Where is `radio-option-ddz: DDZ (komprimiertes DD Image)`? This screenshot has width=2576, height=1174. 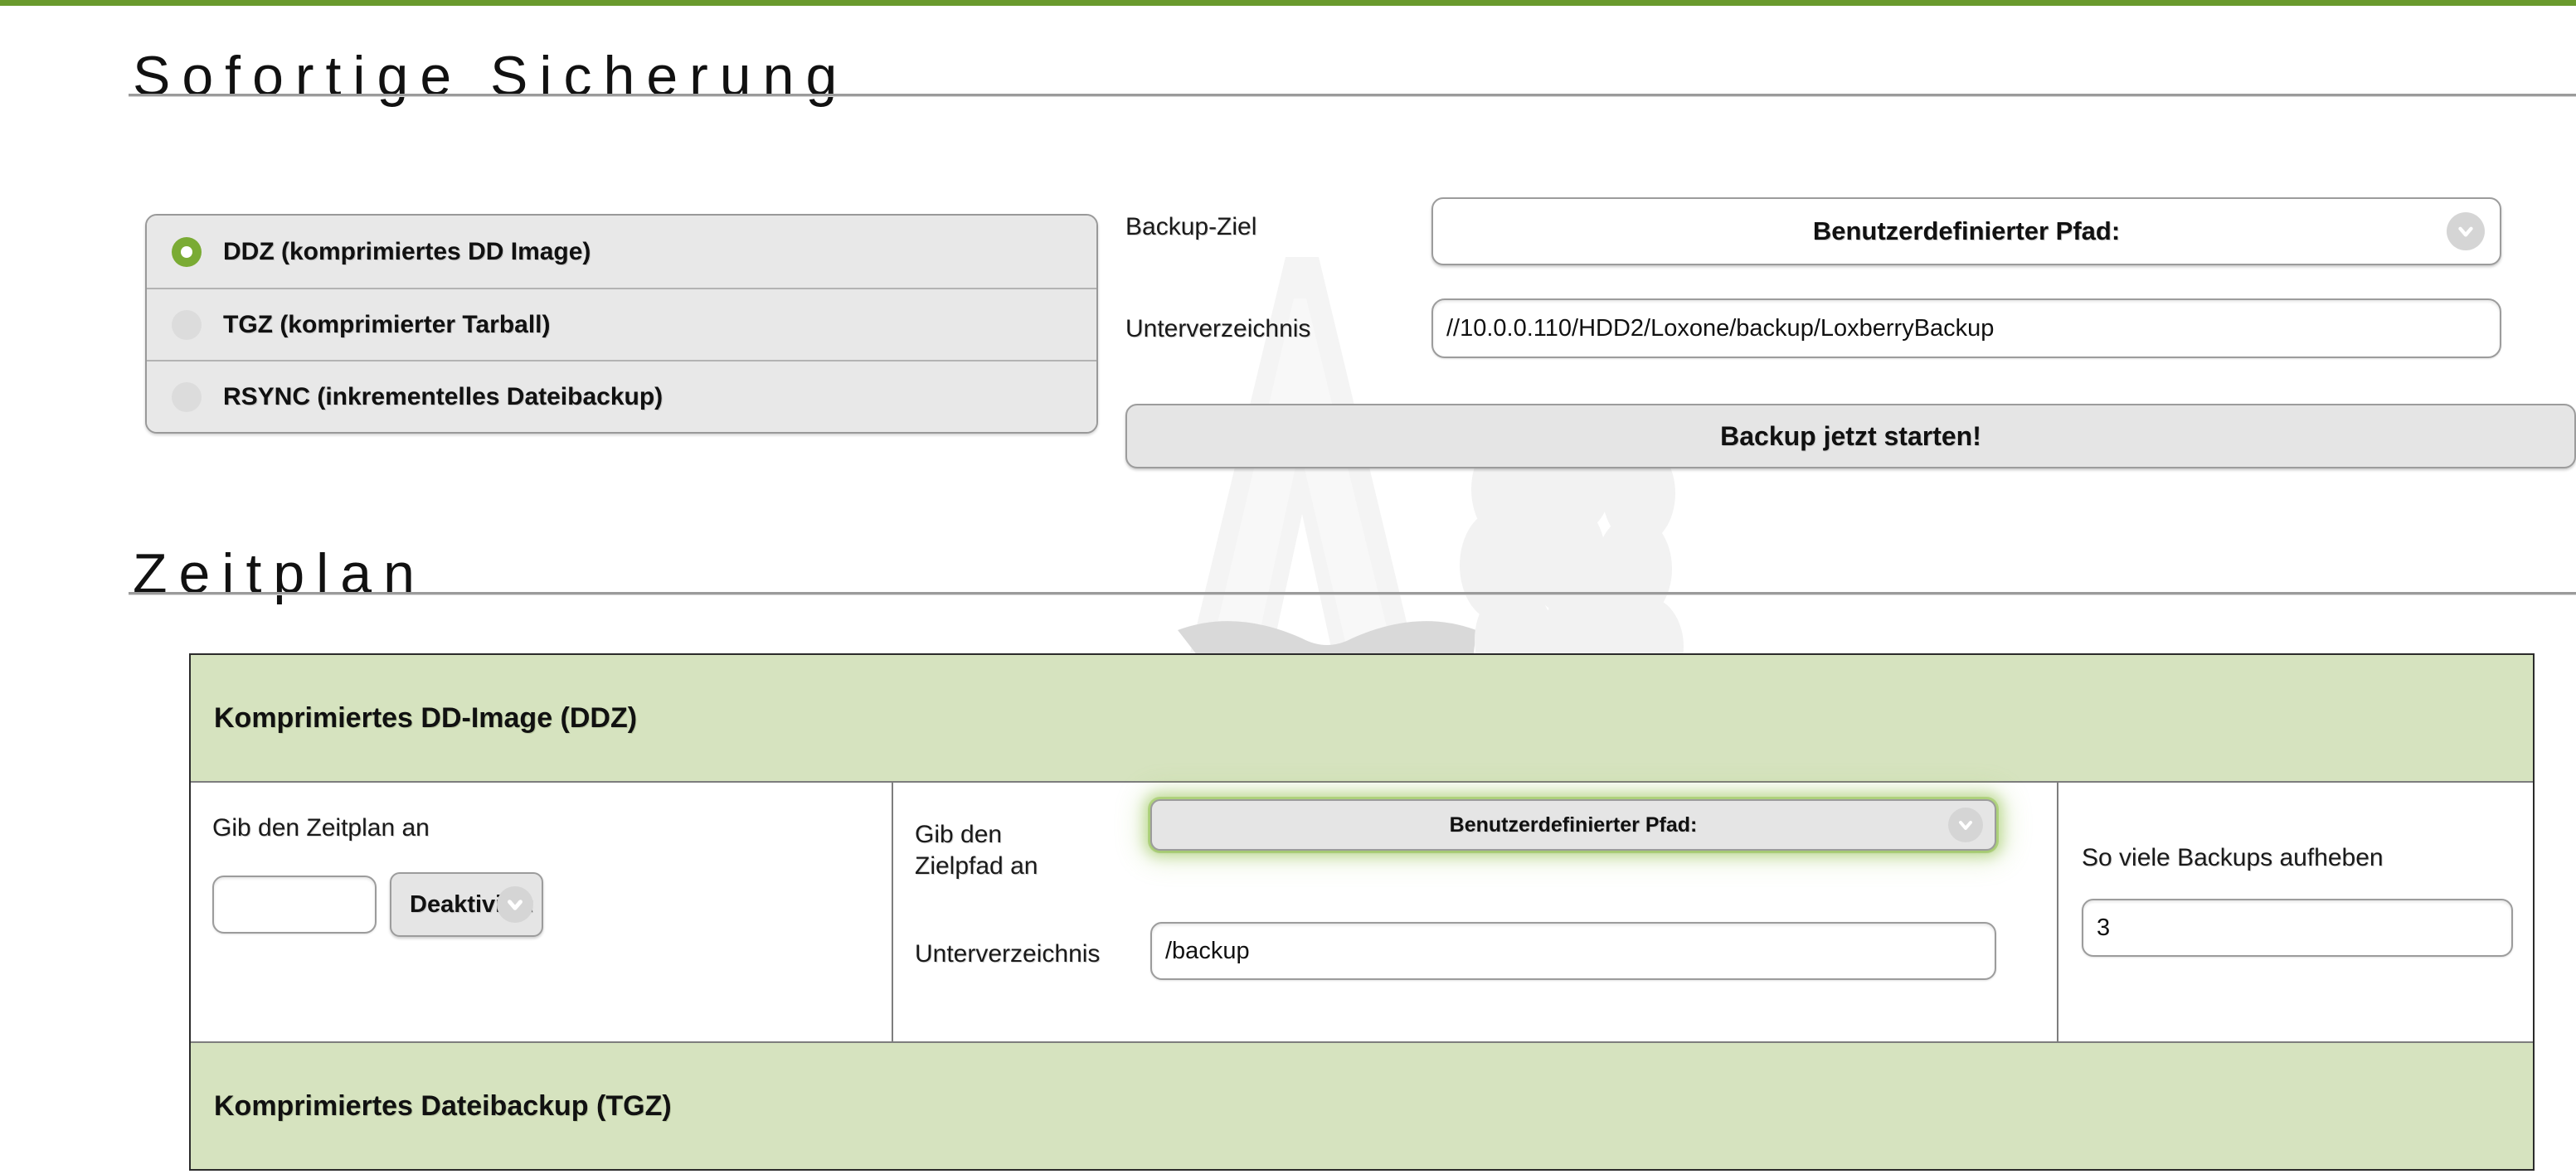 radio-option-ddz: DDZ (komprimiertes DD Image) is located at coordinates (622, 252).